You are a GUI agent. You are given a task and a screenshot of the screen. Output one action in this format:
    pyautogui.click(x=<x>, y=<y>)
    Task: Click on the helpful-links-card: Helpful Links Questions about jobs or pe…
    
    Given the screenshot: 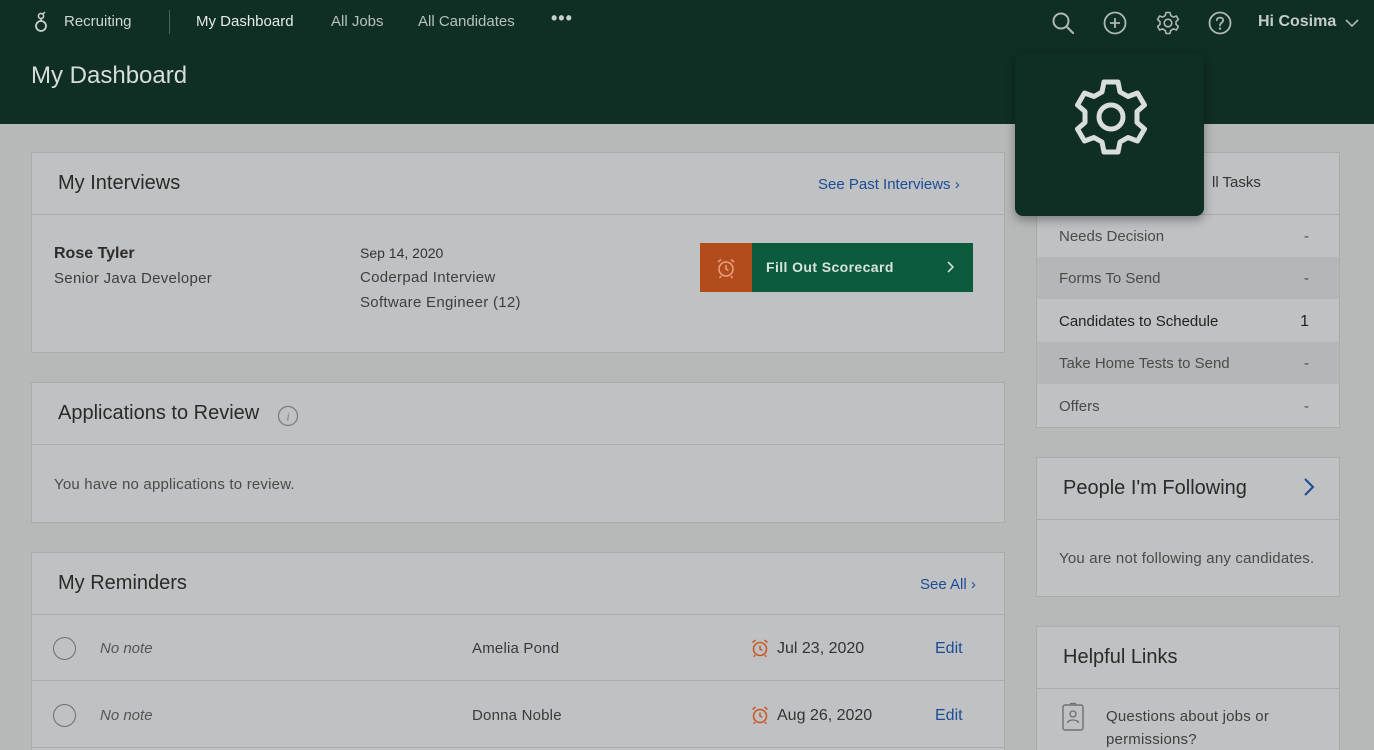 What is the action you would take?
    pyautogui.click(x=1188, y=688)
    